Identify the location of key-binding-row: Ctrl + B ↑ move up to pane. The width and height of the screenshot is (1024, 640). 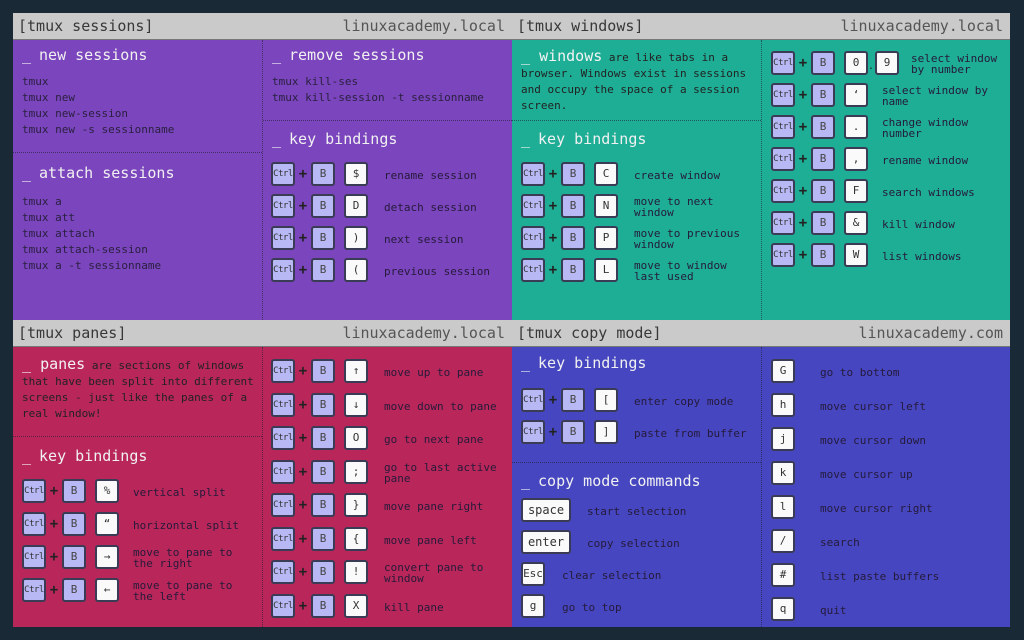
(386, 371).